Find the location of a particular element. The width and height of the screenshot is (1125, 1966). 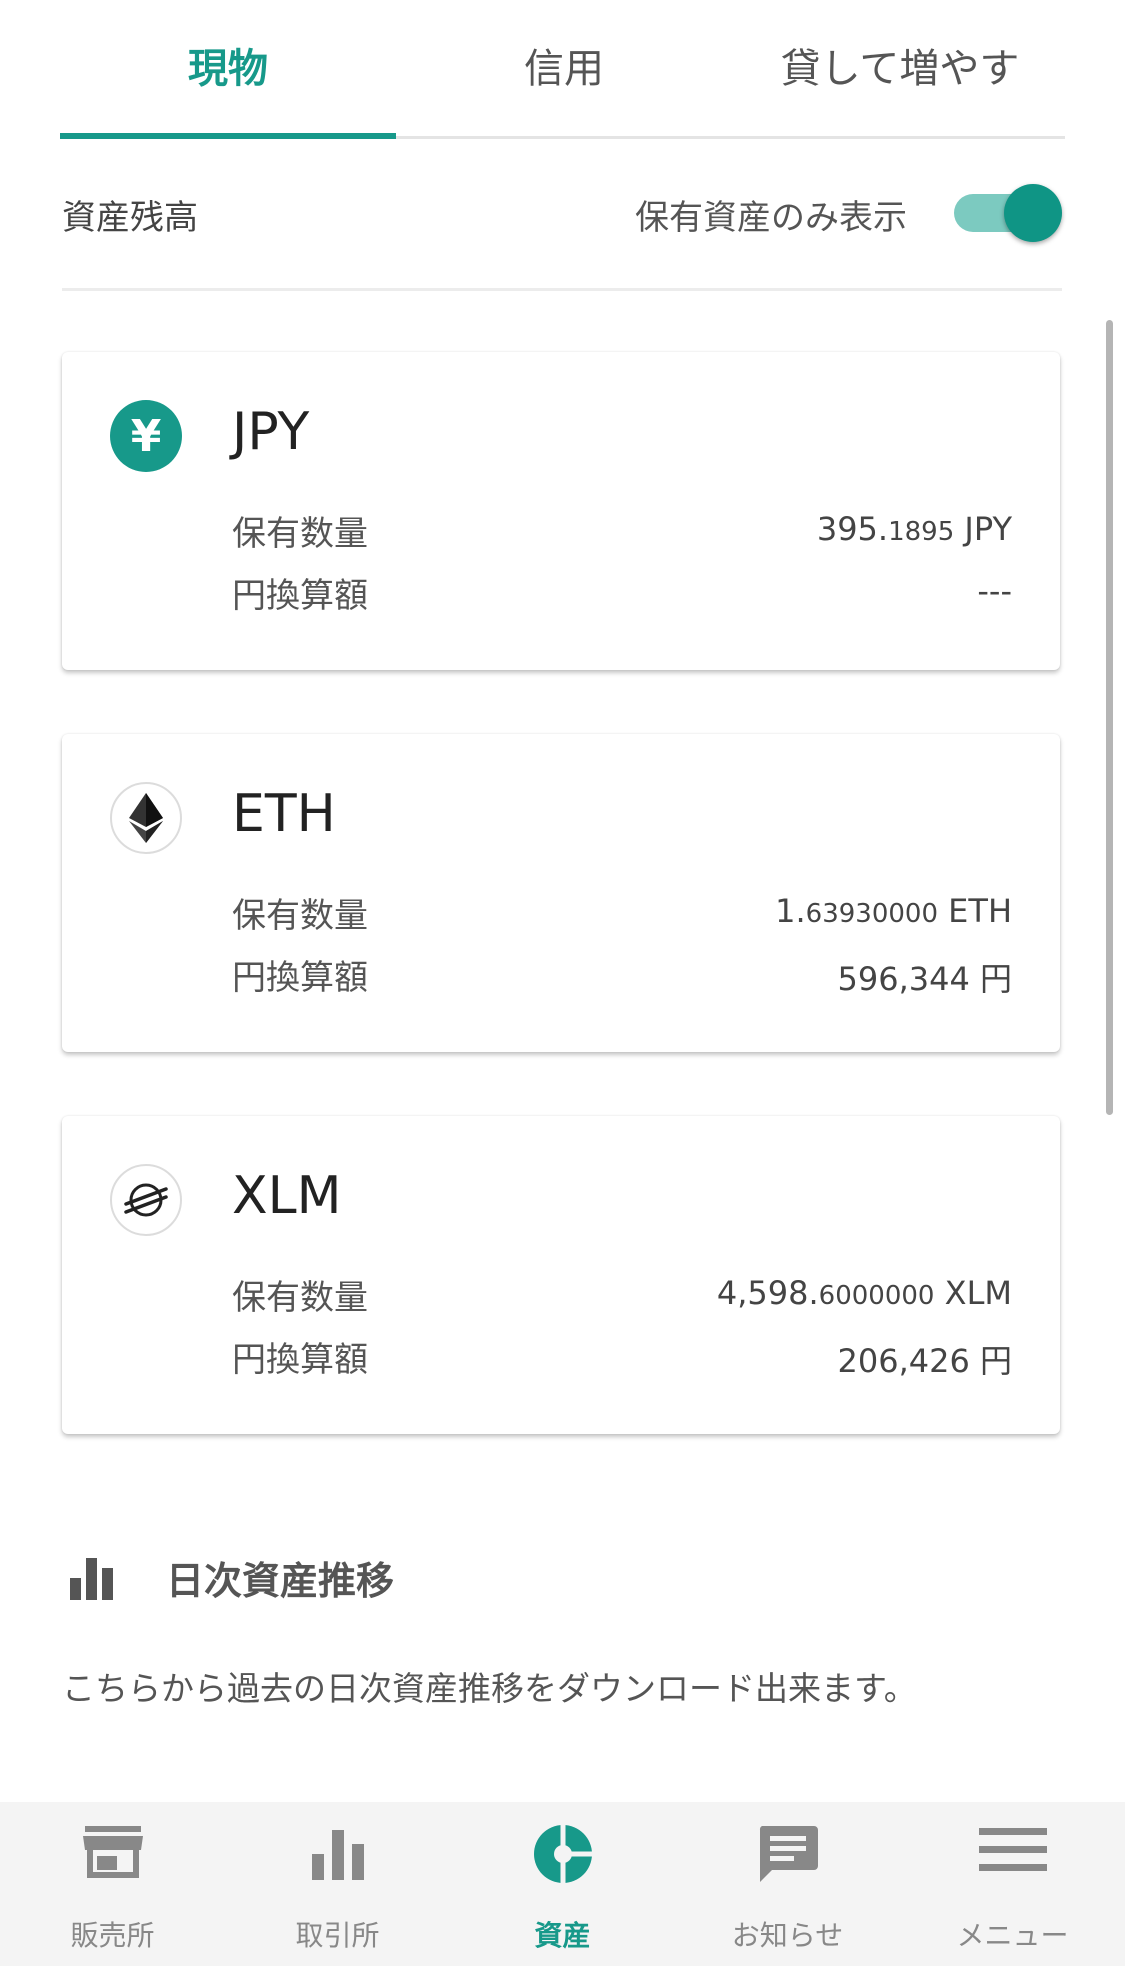

nav-label: 販売所 is located at coordinates (112, 1935).